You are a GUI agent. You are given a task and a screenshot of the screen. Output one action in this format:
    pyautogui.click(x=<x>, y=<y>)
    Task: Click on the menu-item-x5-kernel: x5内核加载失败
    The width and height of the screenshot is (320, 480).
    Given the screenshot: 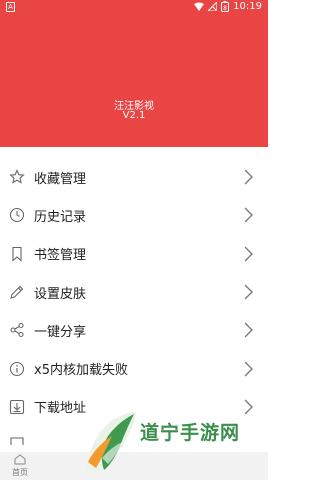 What is the action you would take?
    pyautogui.click(x=134, y=368)
    